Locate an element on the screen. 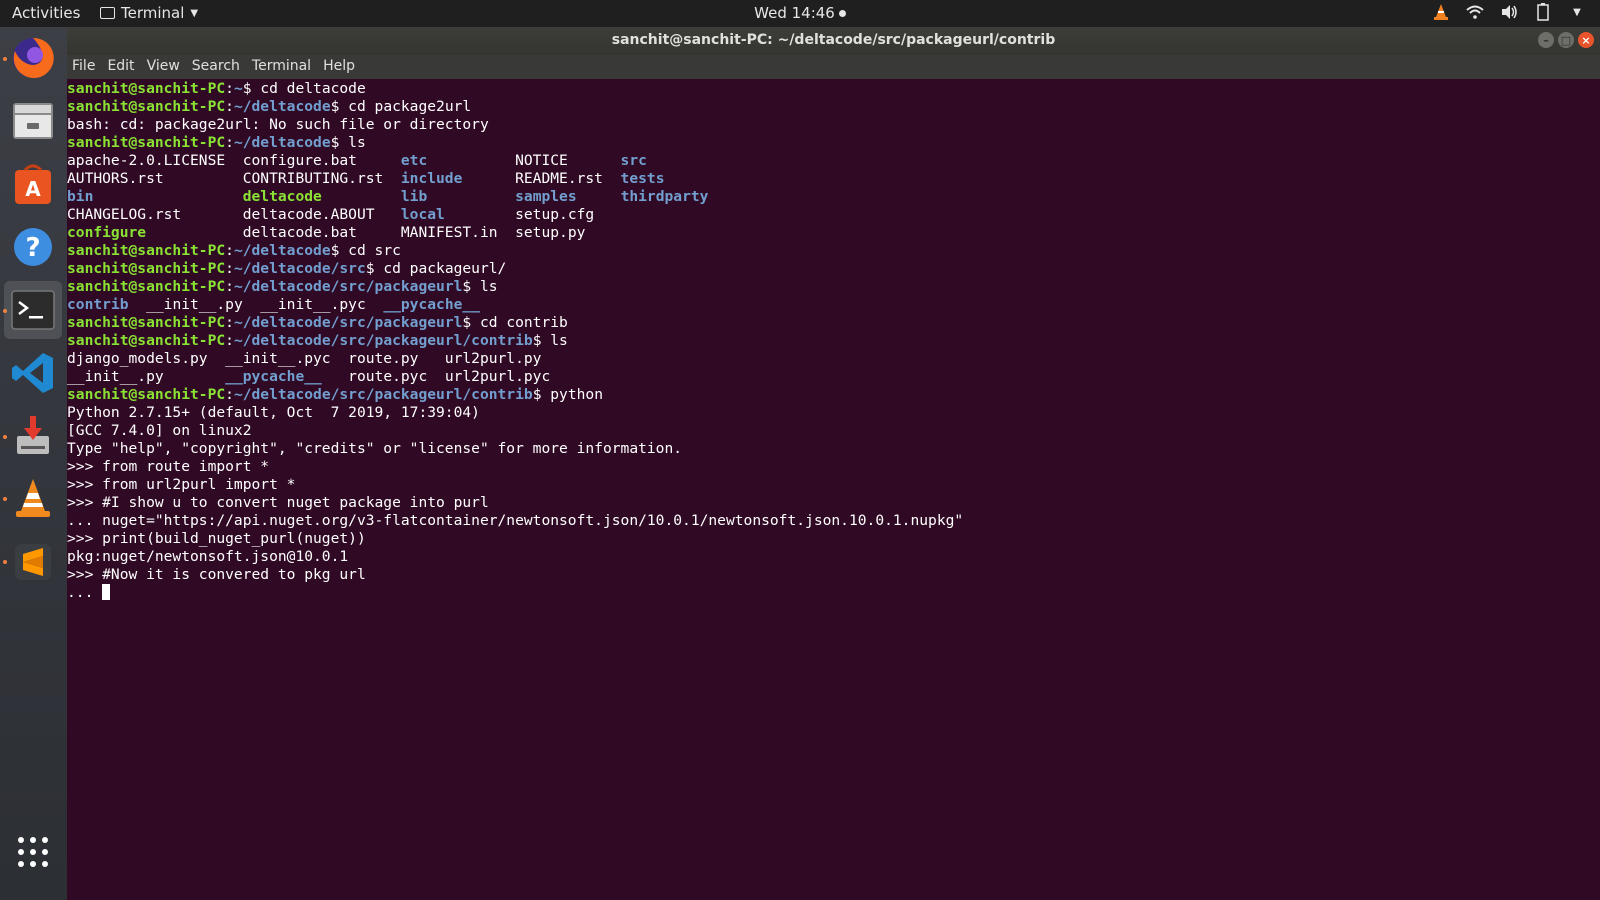 This screenshot has height=900, width=1600. minimize-icon: – is located at coordinates (1546, 40).